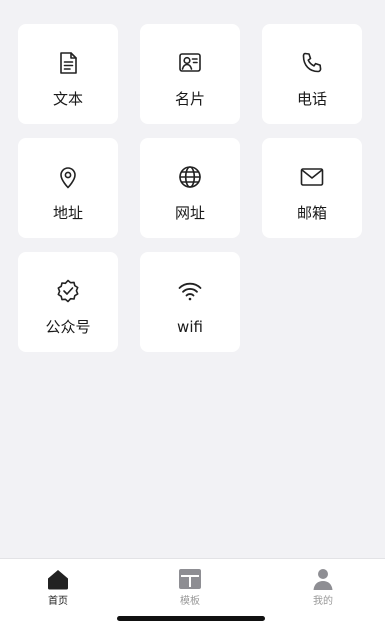  I want to click on template-icon, so click(190, 579).